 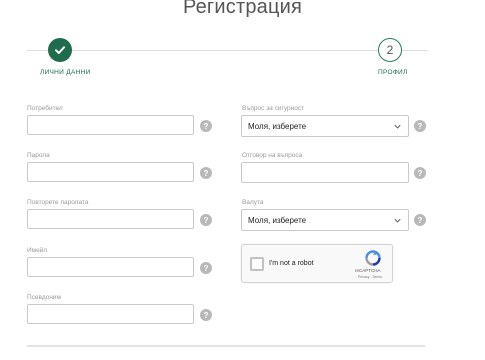 What do you see at coordinates (272, 155) in the screenshot?
I see `security-answer-label: Отговор на въпроса` at bounding box center [272, 155].